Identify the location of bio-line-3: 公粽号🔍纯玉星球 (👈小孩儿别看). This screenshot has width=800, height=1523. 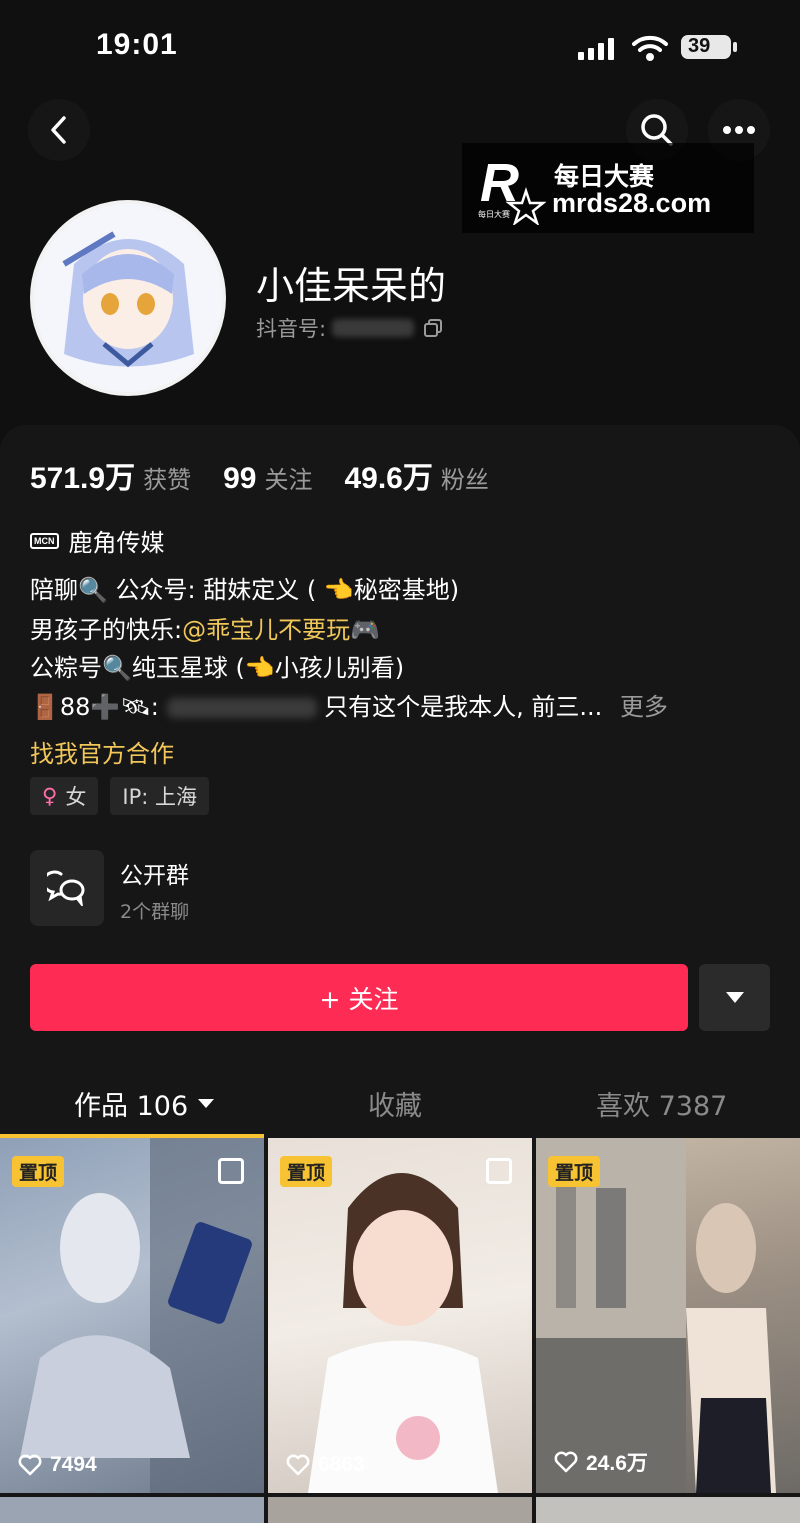
(217, 668).